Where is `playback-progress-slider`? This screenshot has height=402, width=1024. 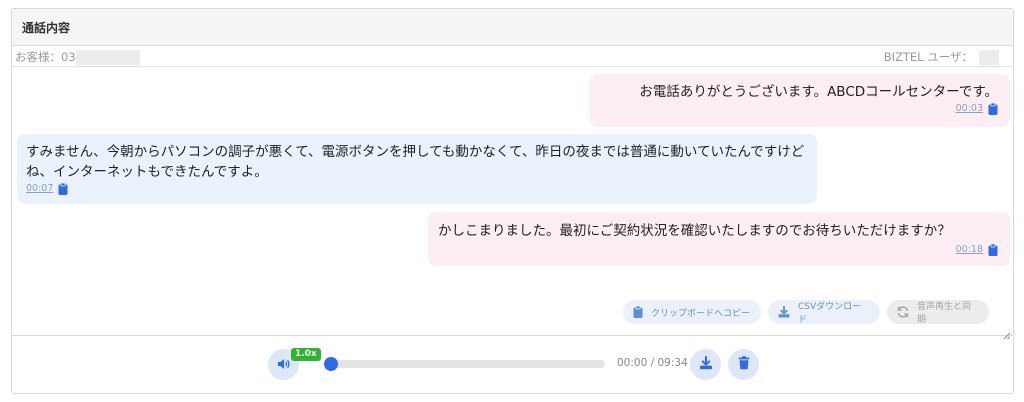 playback-progress-slider is located at coordinates (464, 364).